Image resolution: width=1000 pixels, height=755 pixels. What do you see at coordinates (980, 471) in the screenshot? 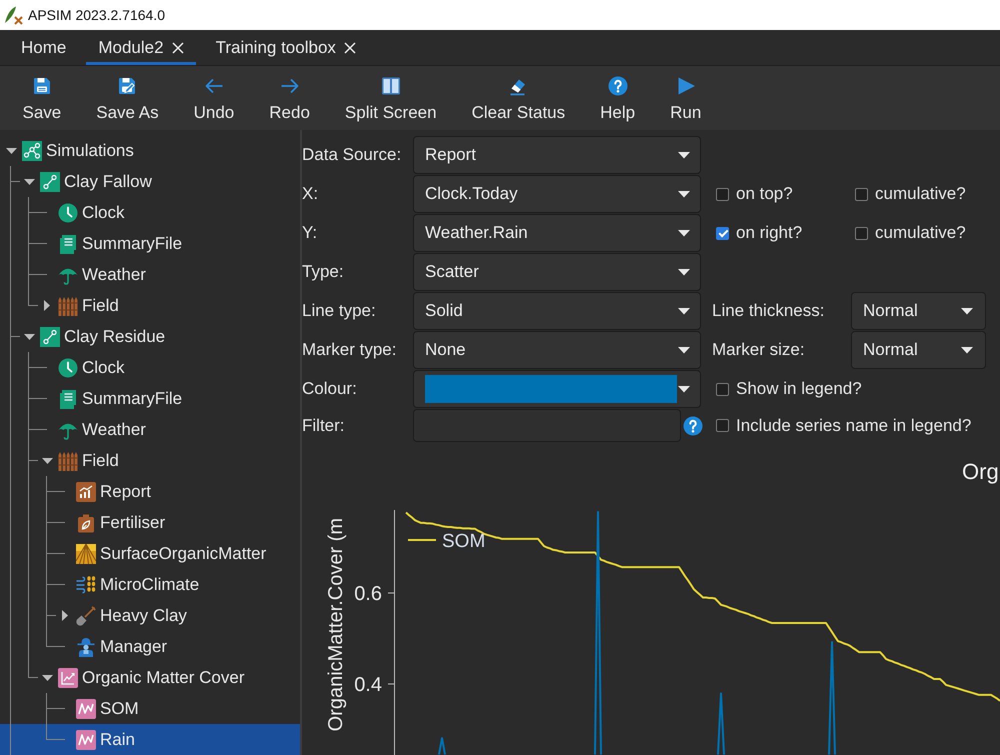
I see `chart-title: Org` at bounding box center [980, 471].